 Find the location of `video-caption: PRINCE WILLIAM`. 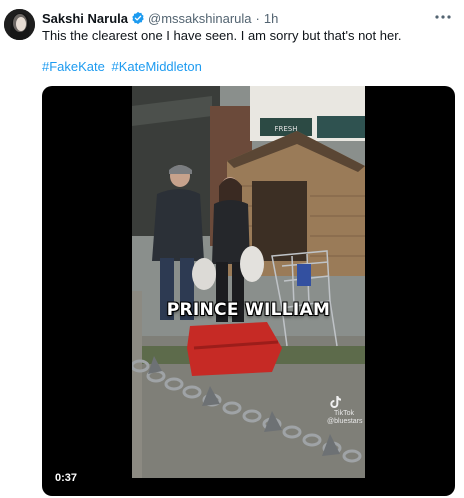

video-caption: PRINCE WILLIAM is located at coordinates (248, 310).